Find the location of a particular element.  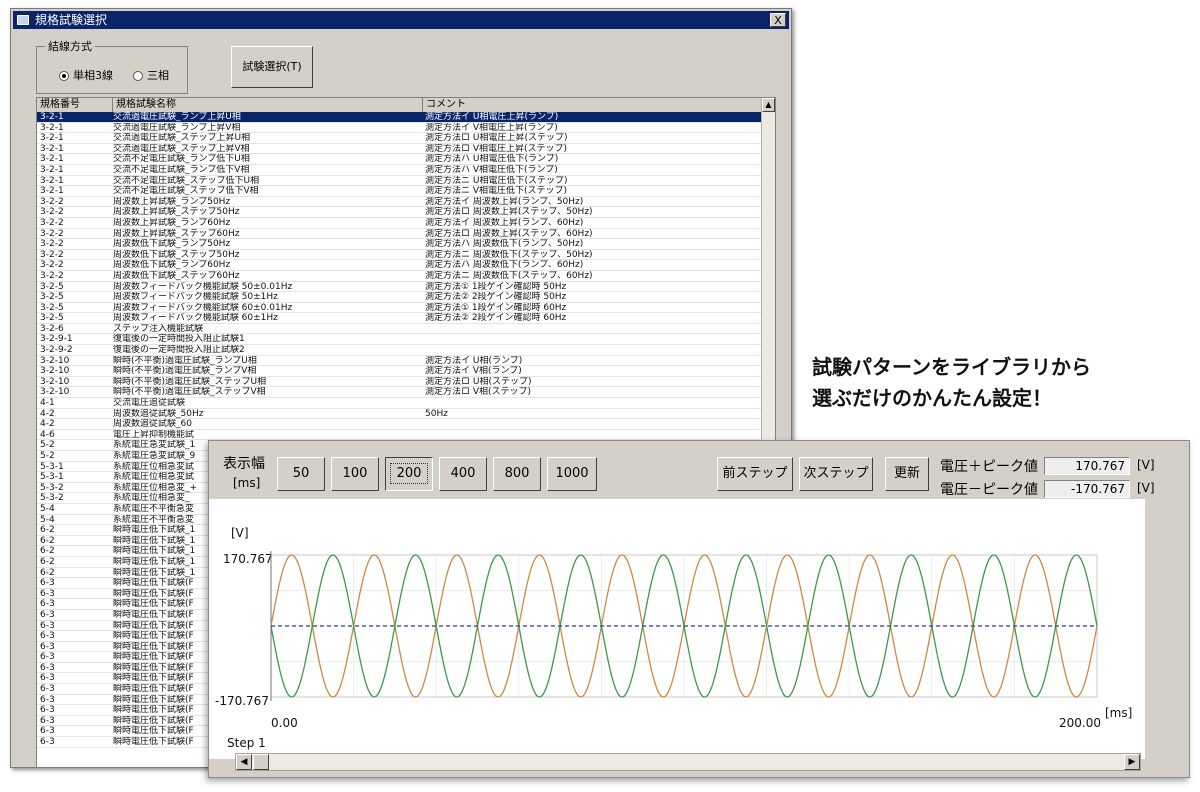

cell-comment: 測定方法ニ U相電圧低下(ステップ) is located at coordinates (496, 180).